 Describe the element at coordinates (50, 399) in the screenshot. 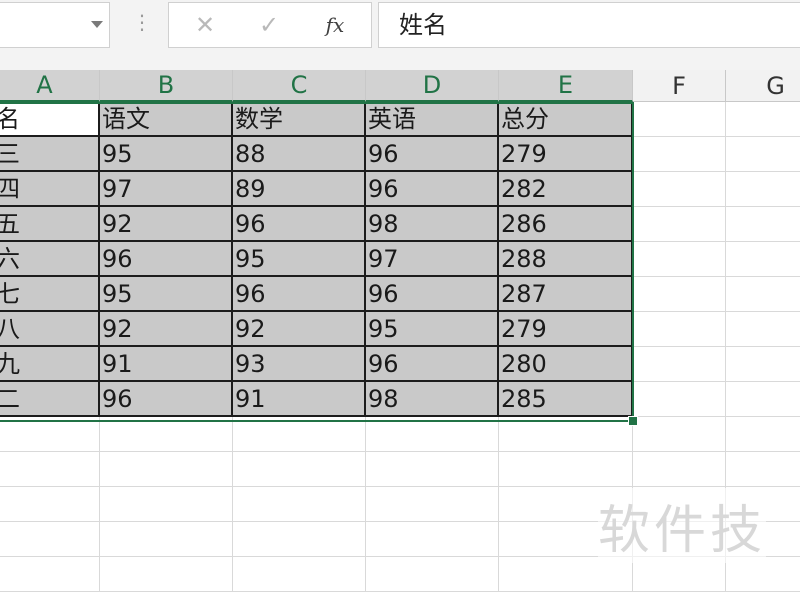

I see `table-cell: 二` at that location.